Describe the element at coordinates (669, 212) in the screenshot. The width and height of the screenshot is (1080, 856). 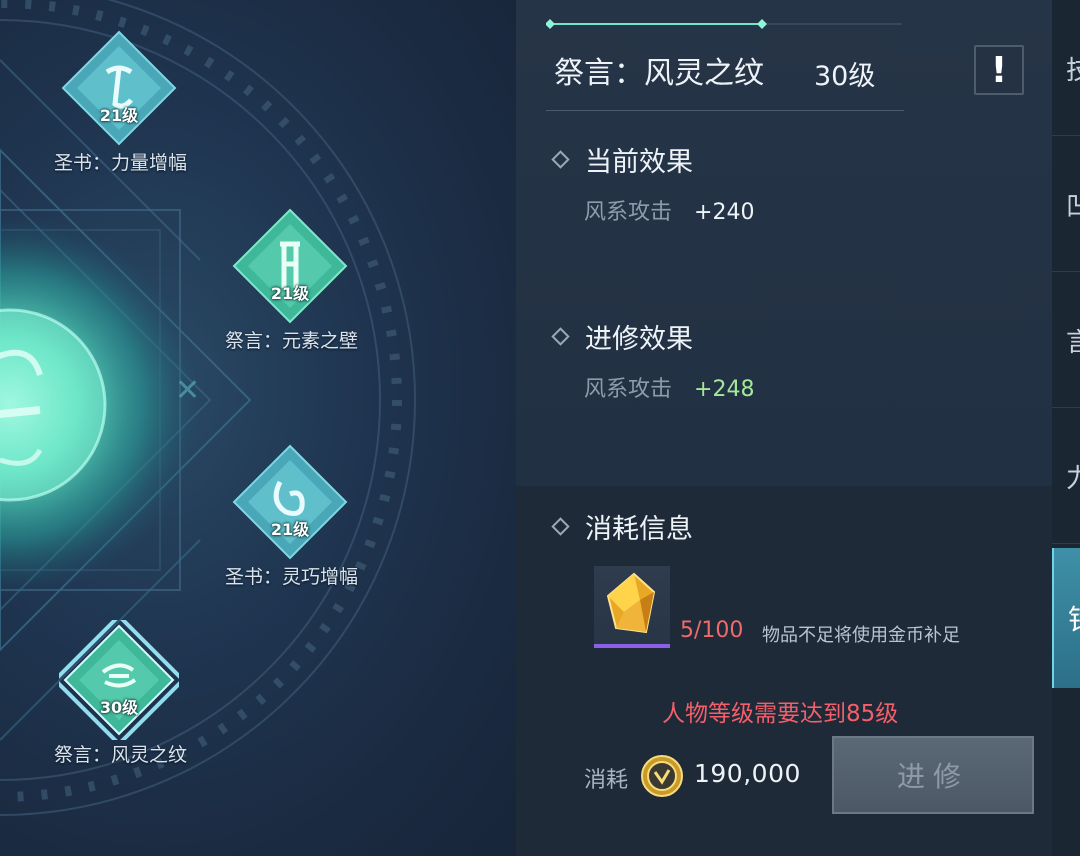
I see `current-effect-stat: 风系攻击 +240` at that location.